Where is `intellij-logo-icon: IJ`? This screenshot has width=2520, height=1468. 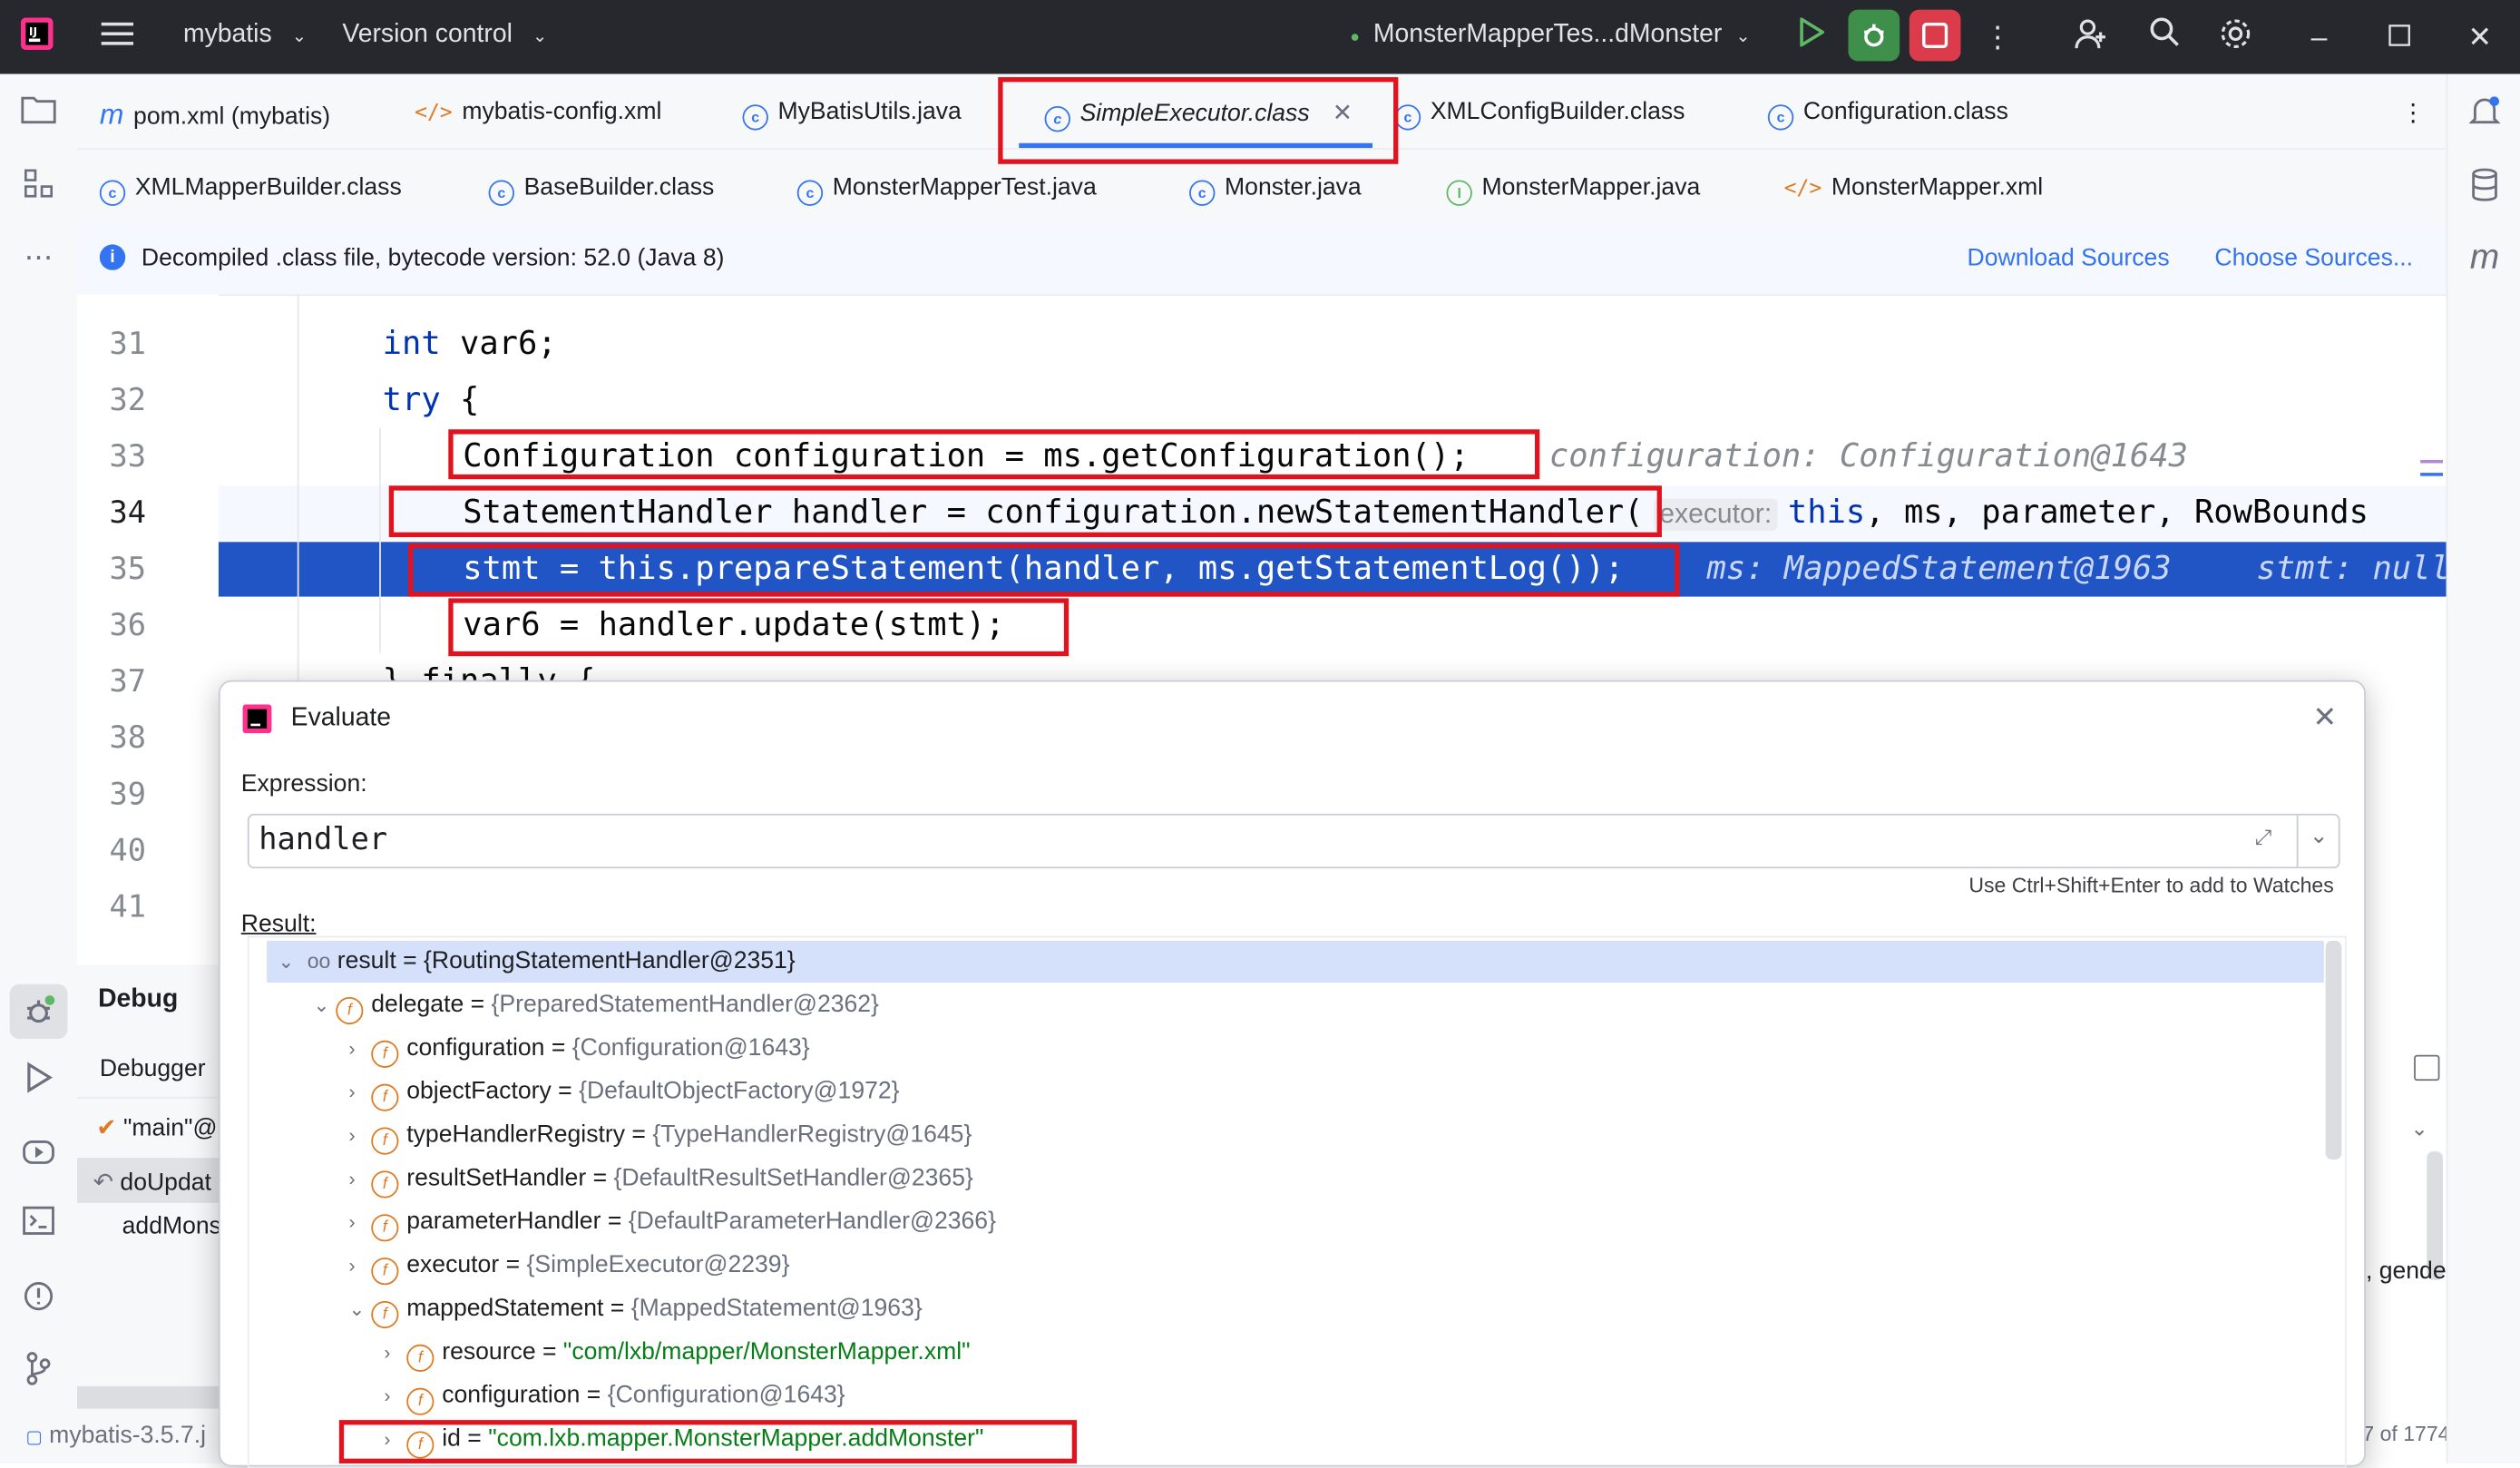
intellij-logo-icon: IJ is located at coordinates (37, 37).